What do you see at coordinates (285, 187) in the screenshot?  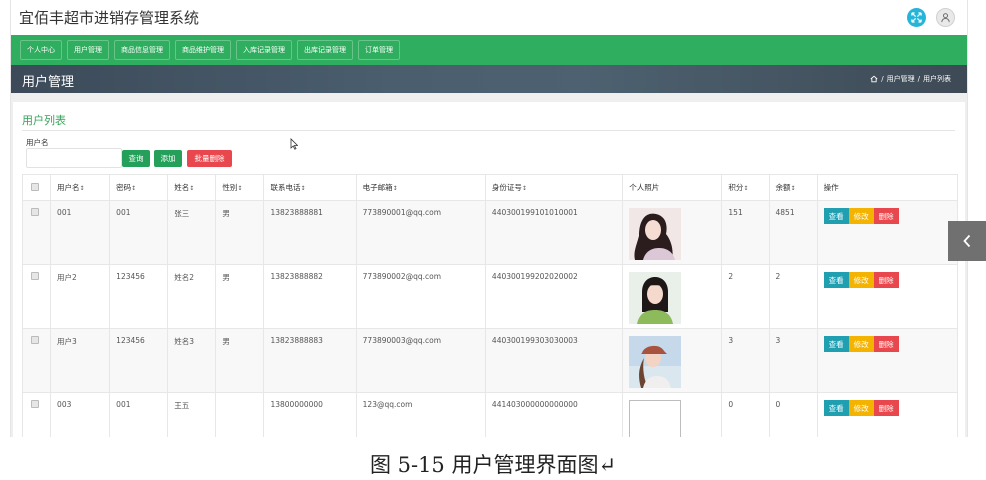 I see `column-header-label: 联系电话` at bounding box center [285, 187].